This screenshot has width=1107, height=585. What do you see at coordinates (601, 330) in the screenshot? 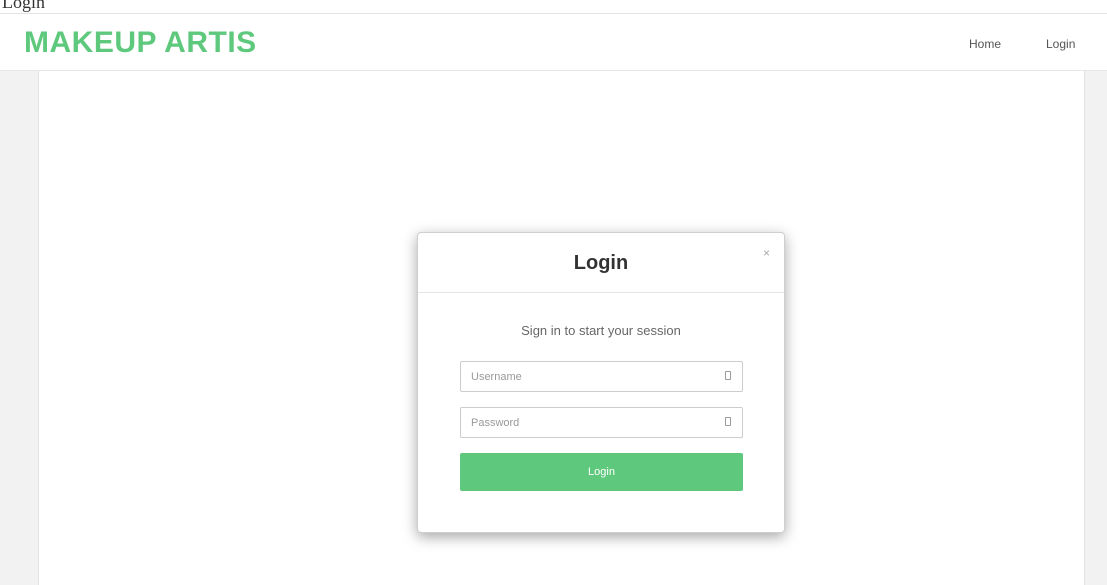
I see `login-subtitle: Sign in to start your session` at bounding box center [601, 330].